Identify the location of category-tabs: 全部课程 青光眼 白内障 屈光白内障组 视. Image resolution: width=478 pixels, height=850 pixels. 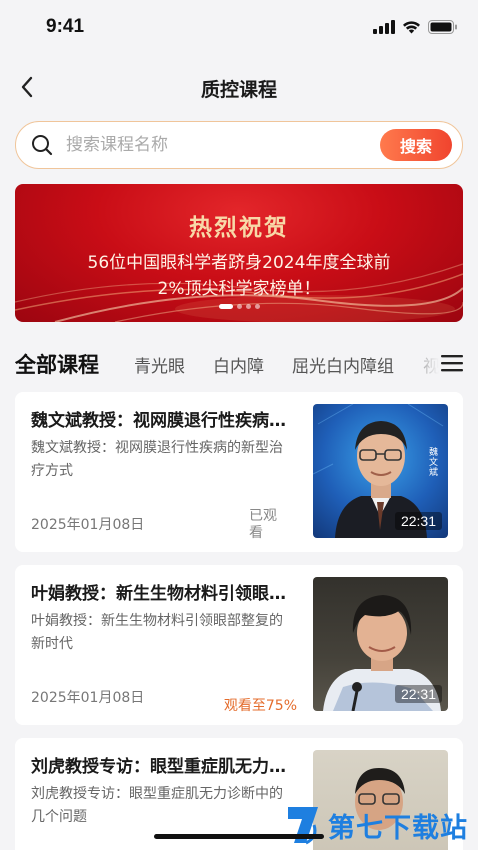
(239, 363).